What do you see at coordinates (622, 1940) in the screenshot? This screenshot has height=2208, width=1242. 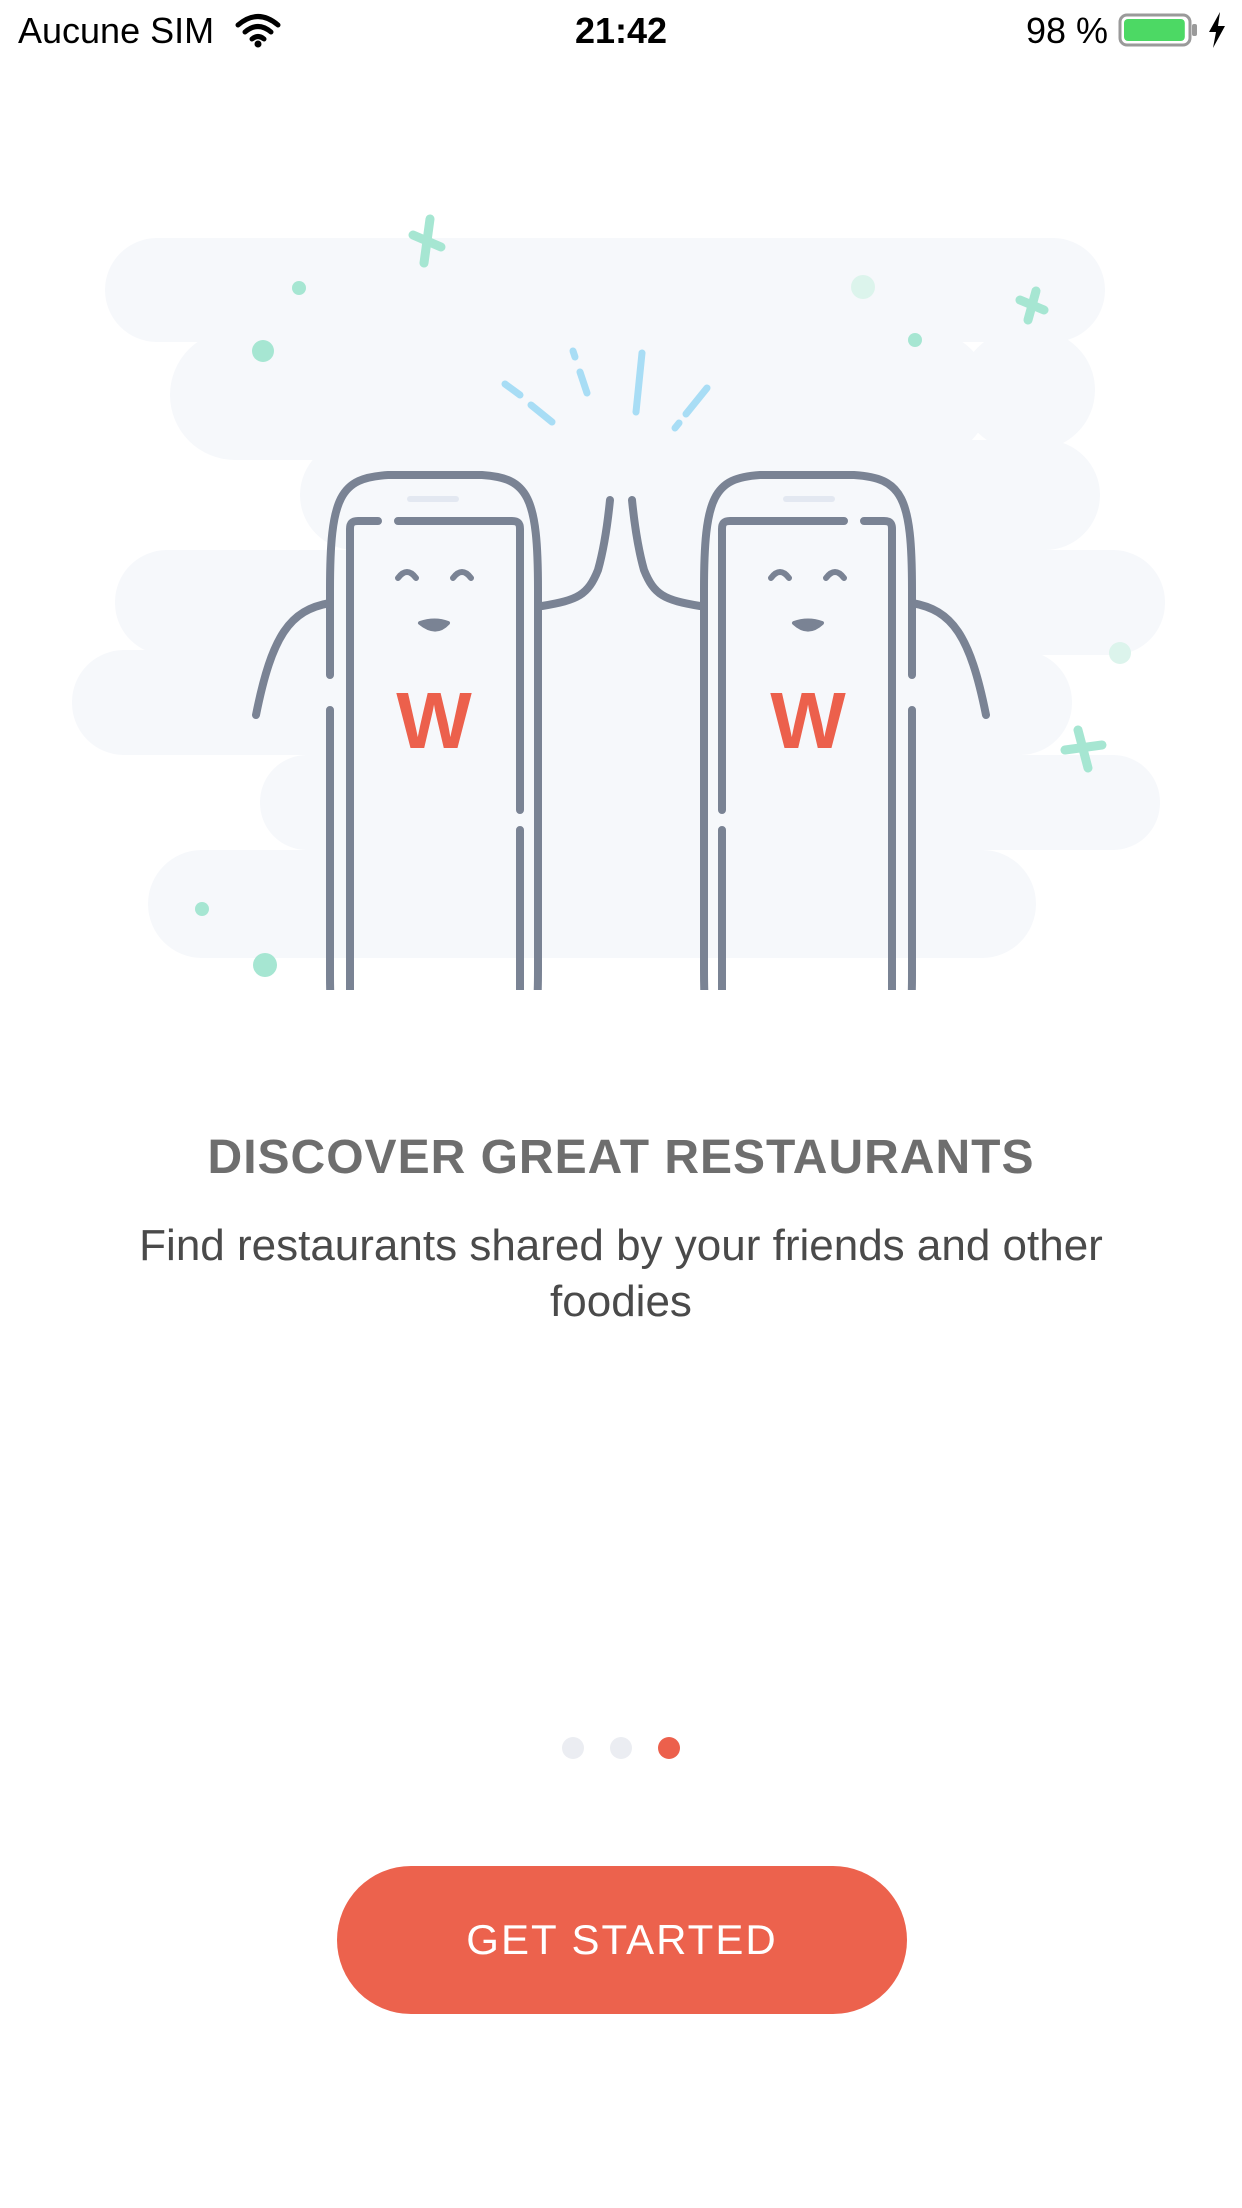 I see `get-started-button: GET STARTED` at bounding box center [622, 1940].